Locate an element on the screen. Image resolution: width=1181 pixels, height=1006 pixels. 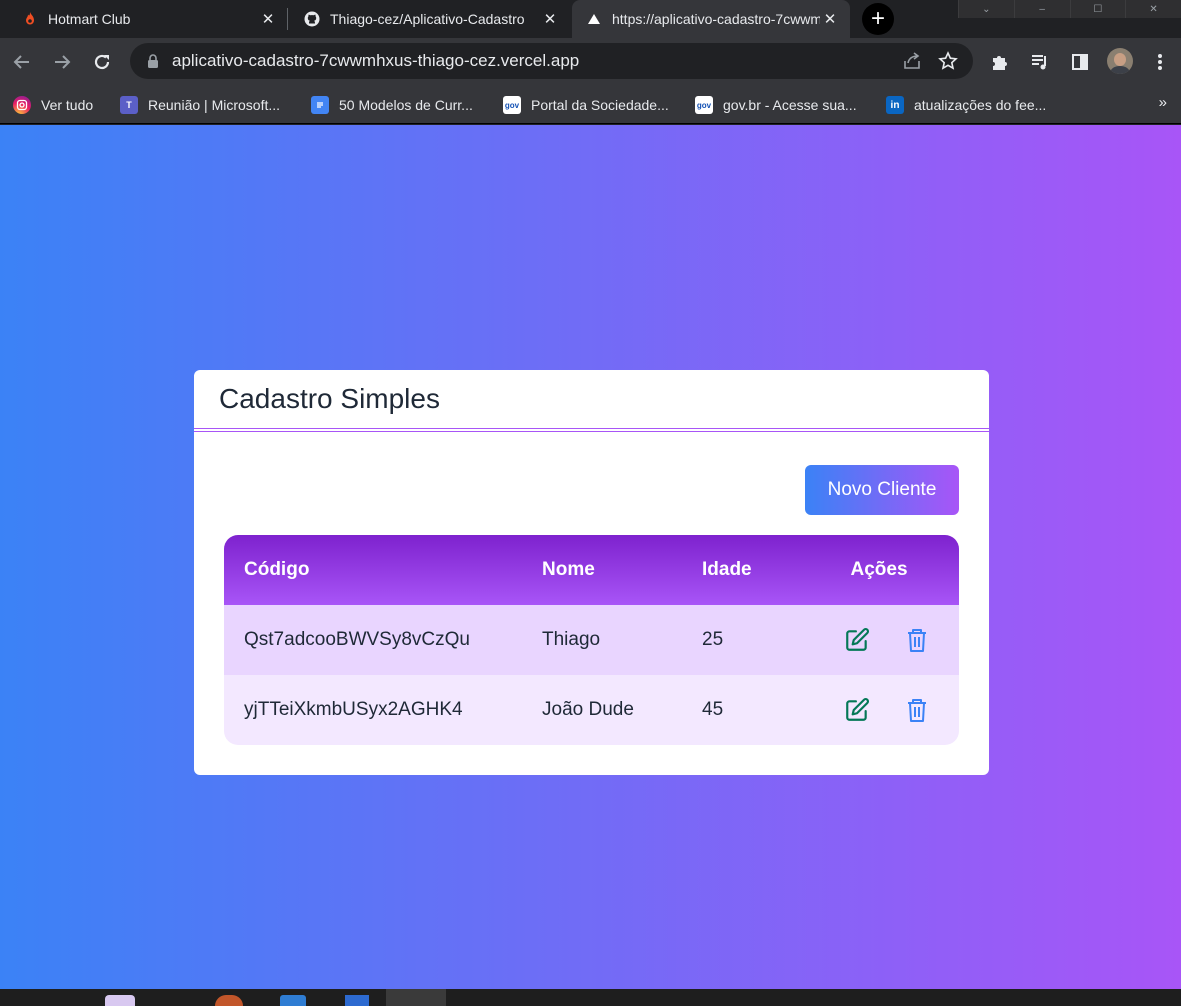
kebab-menu-icon is located at coordinates (1160, 62).